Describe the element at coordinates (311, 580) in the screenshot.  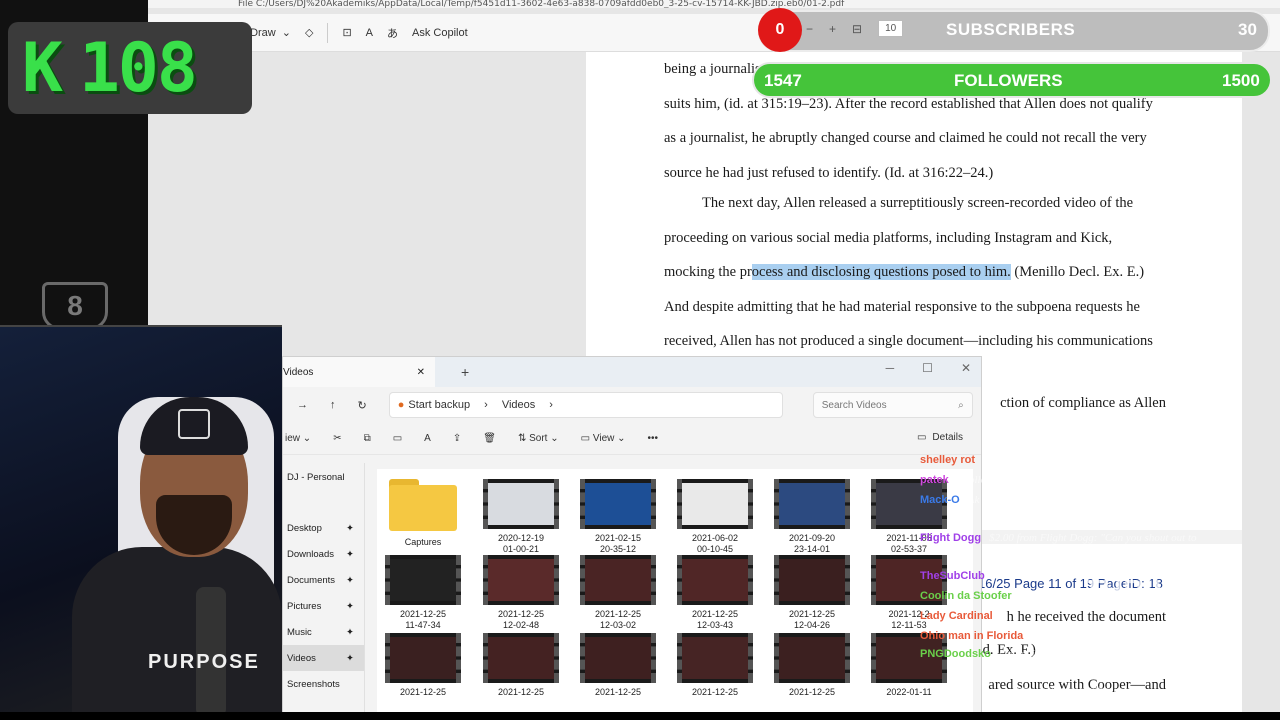
I see `sidebar-item-label: Documents` at that location.